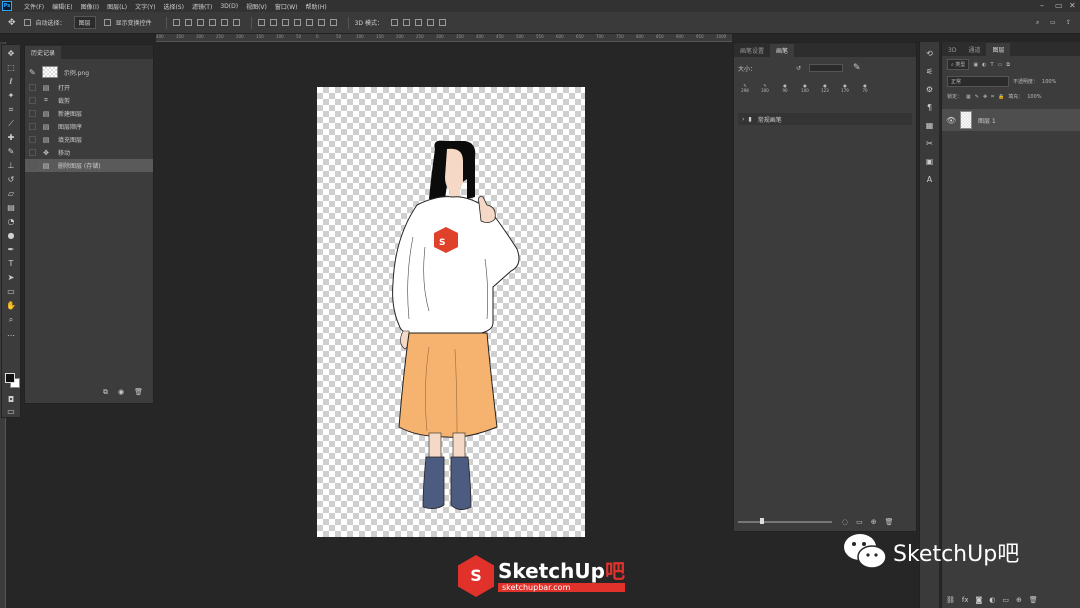 This screenshot has width=1080, height=608. Describe the element at coordinates (930, 144) in the screenshot. I see `tools-panel-icon: ✂` at that location.